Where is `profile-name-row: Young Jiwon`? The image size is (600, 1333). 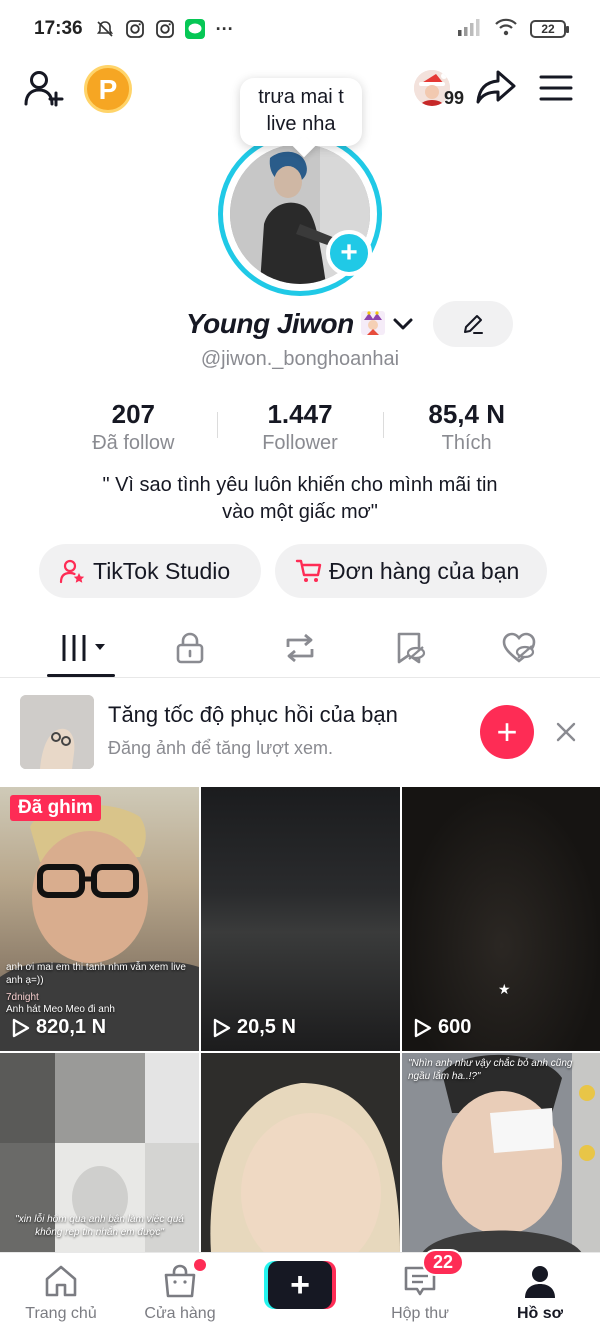 profile-name-row: Young Jiwon is located at coordinates (300, 324).